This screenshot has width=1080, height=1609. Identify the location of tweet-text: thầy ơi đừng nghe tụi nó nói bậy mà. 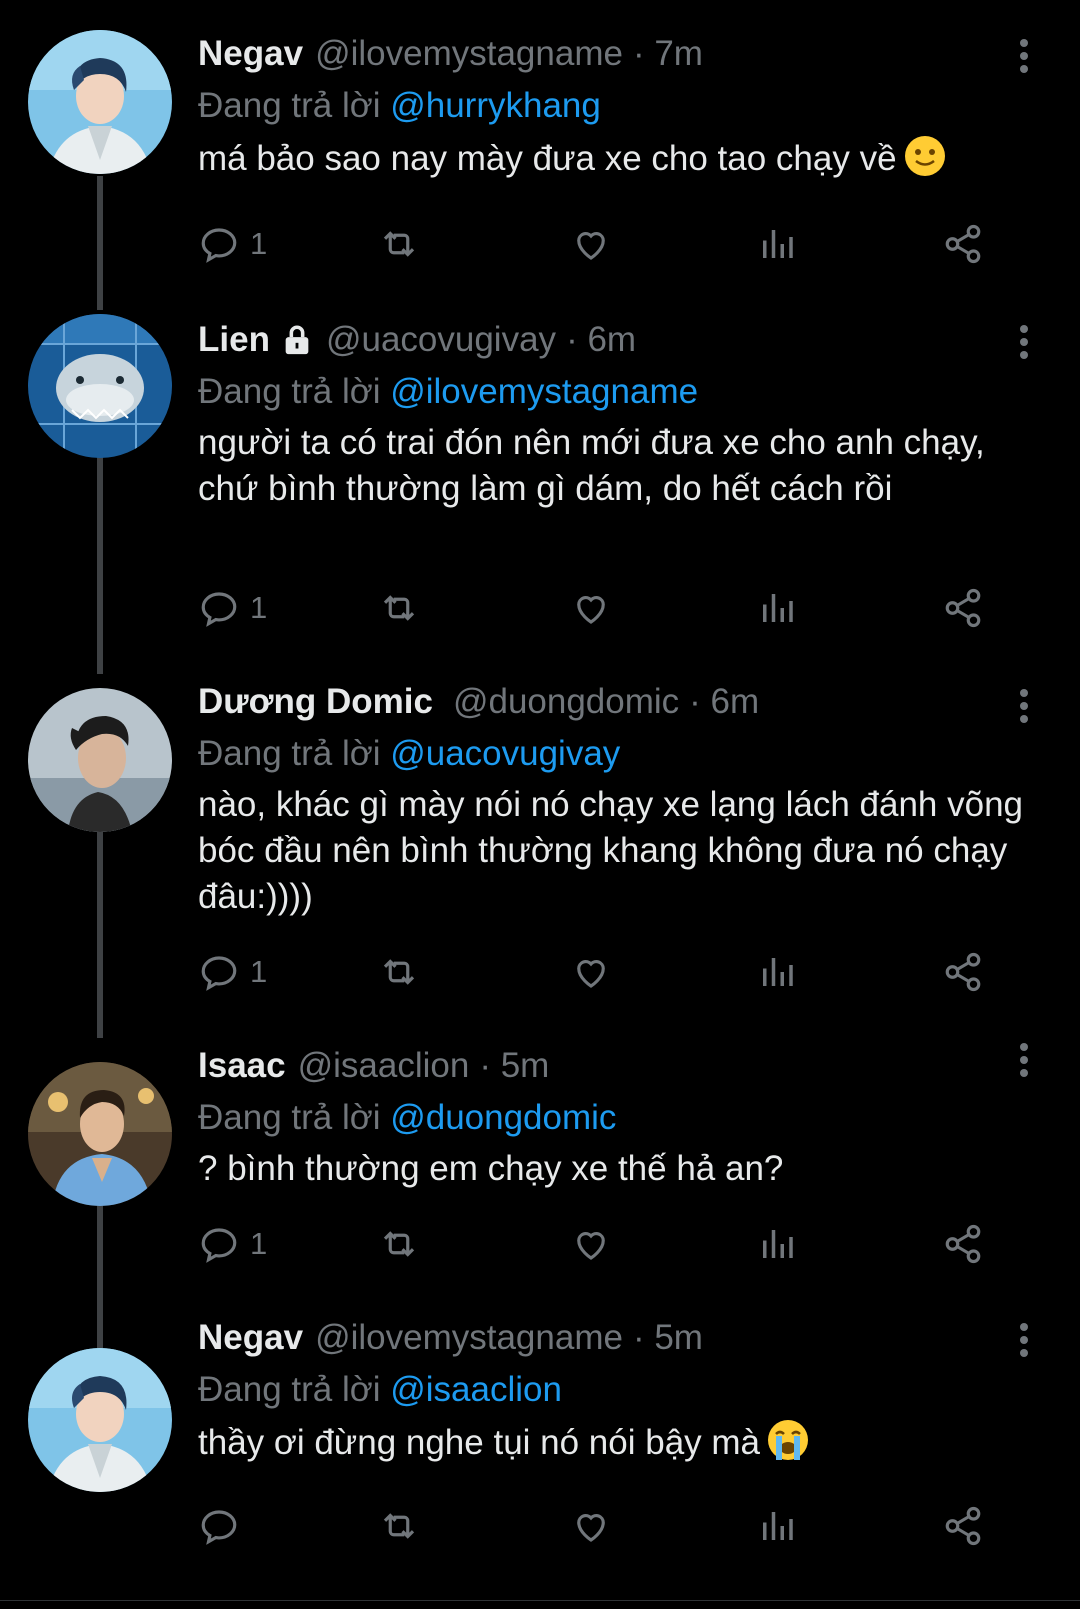
(619, 1442).